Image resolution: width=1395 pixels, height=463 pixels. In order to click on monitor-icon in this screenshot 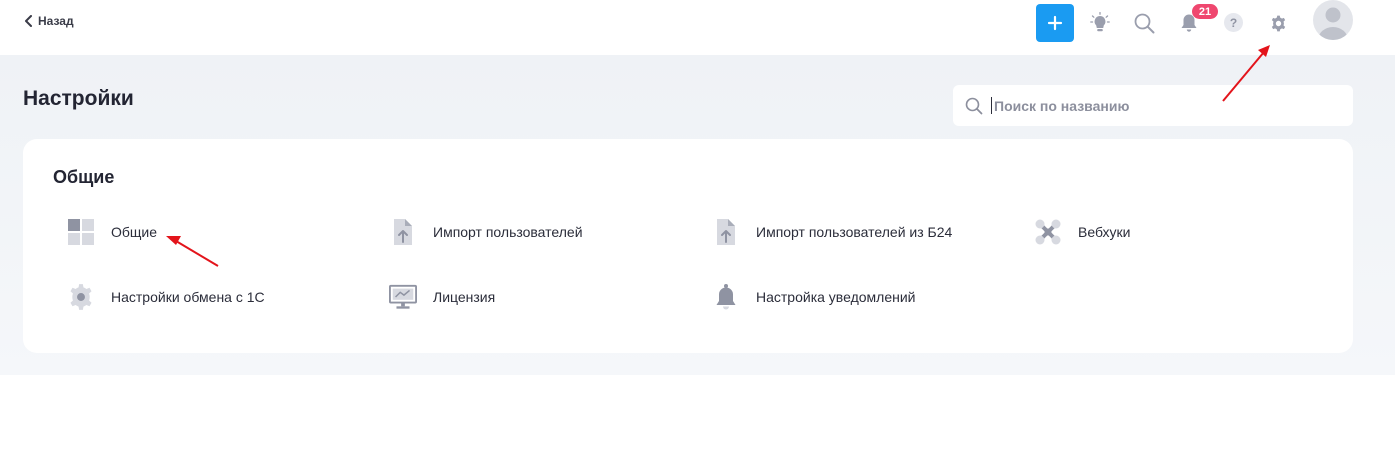, I will do `click(403, 297)`.